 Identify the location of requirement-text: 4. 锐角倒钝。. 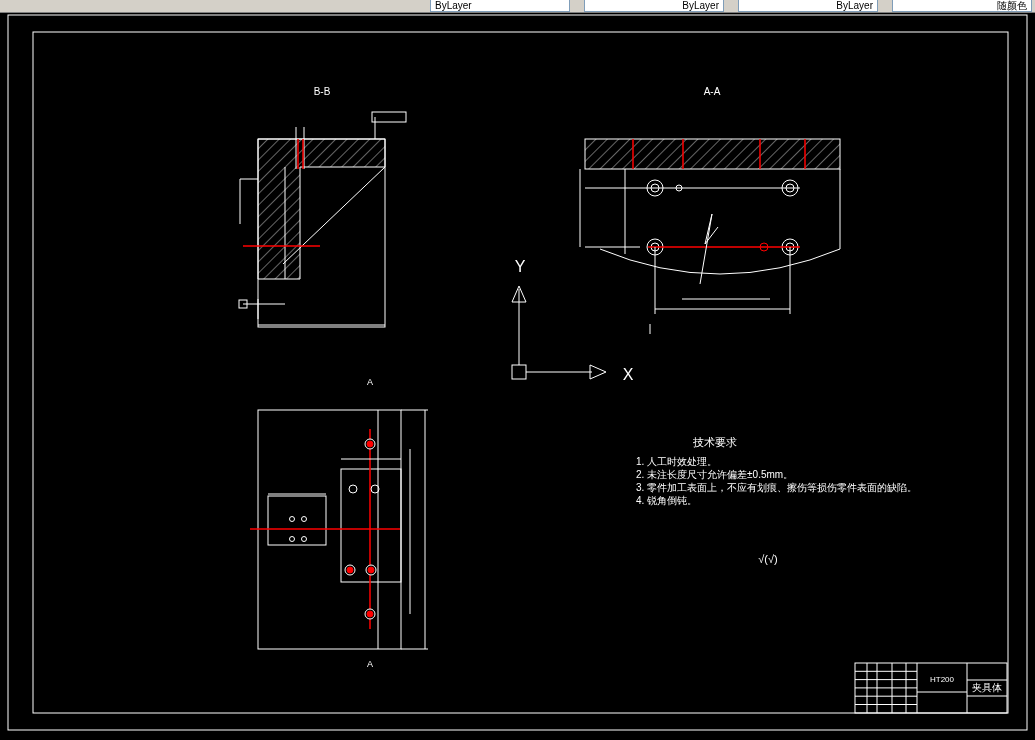
(667, 500).